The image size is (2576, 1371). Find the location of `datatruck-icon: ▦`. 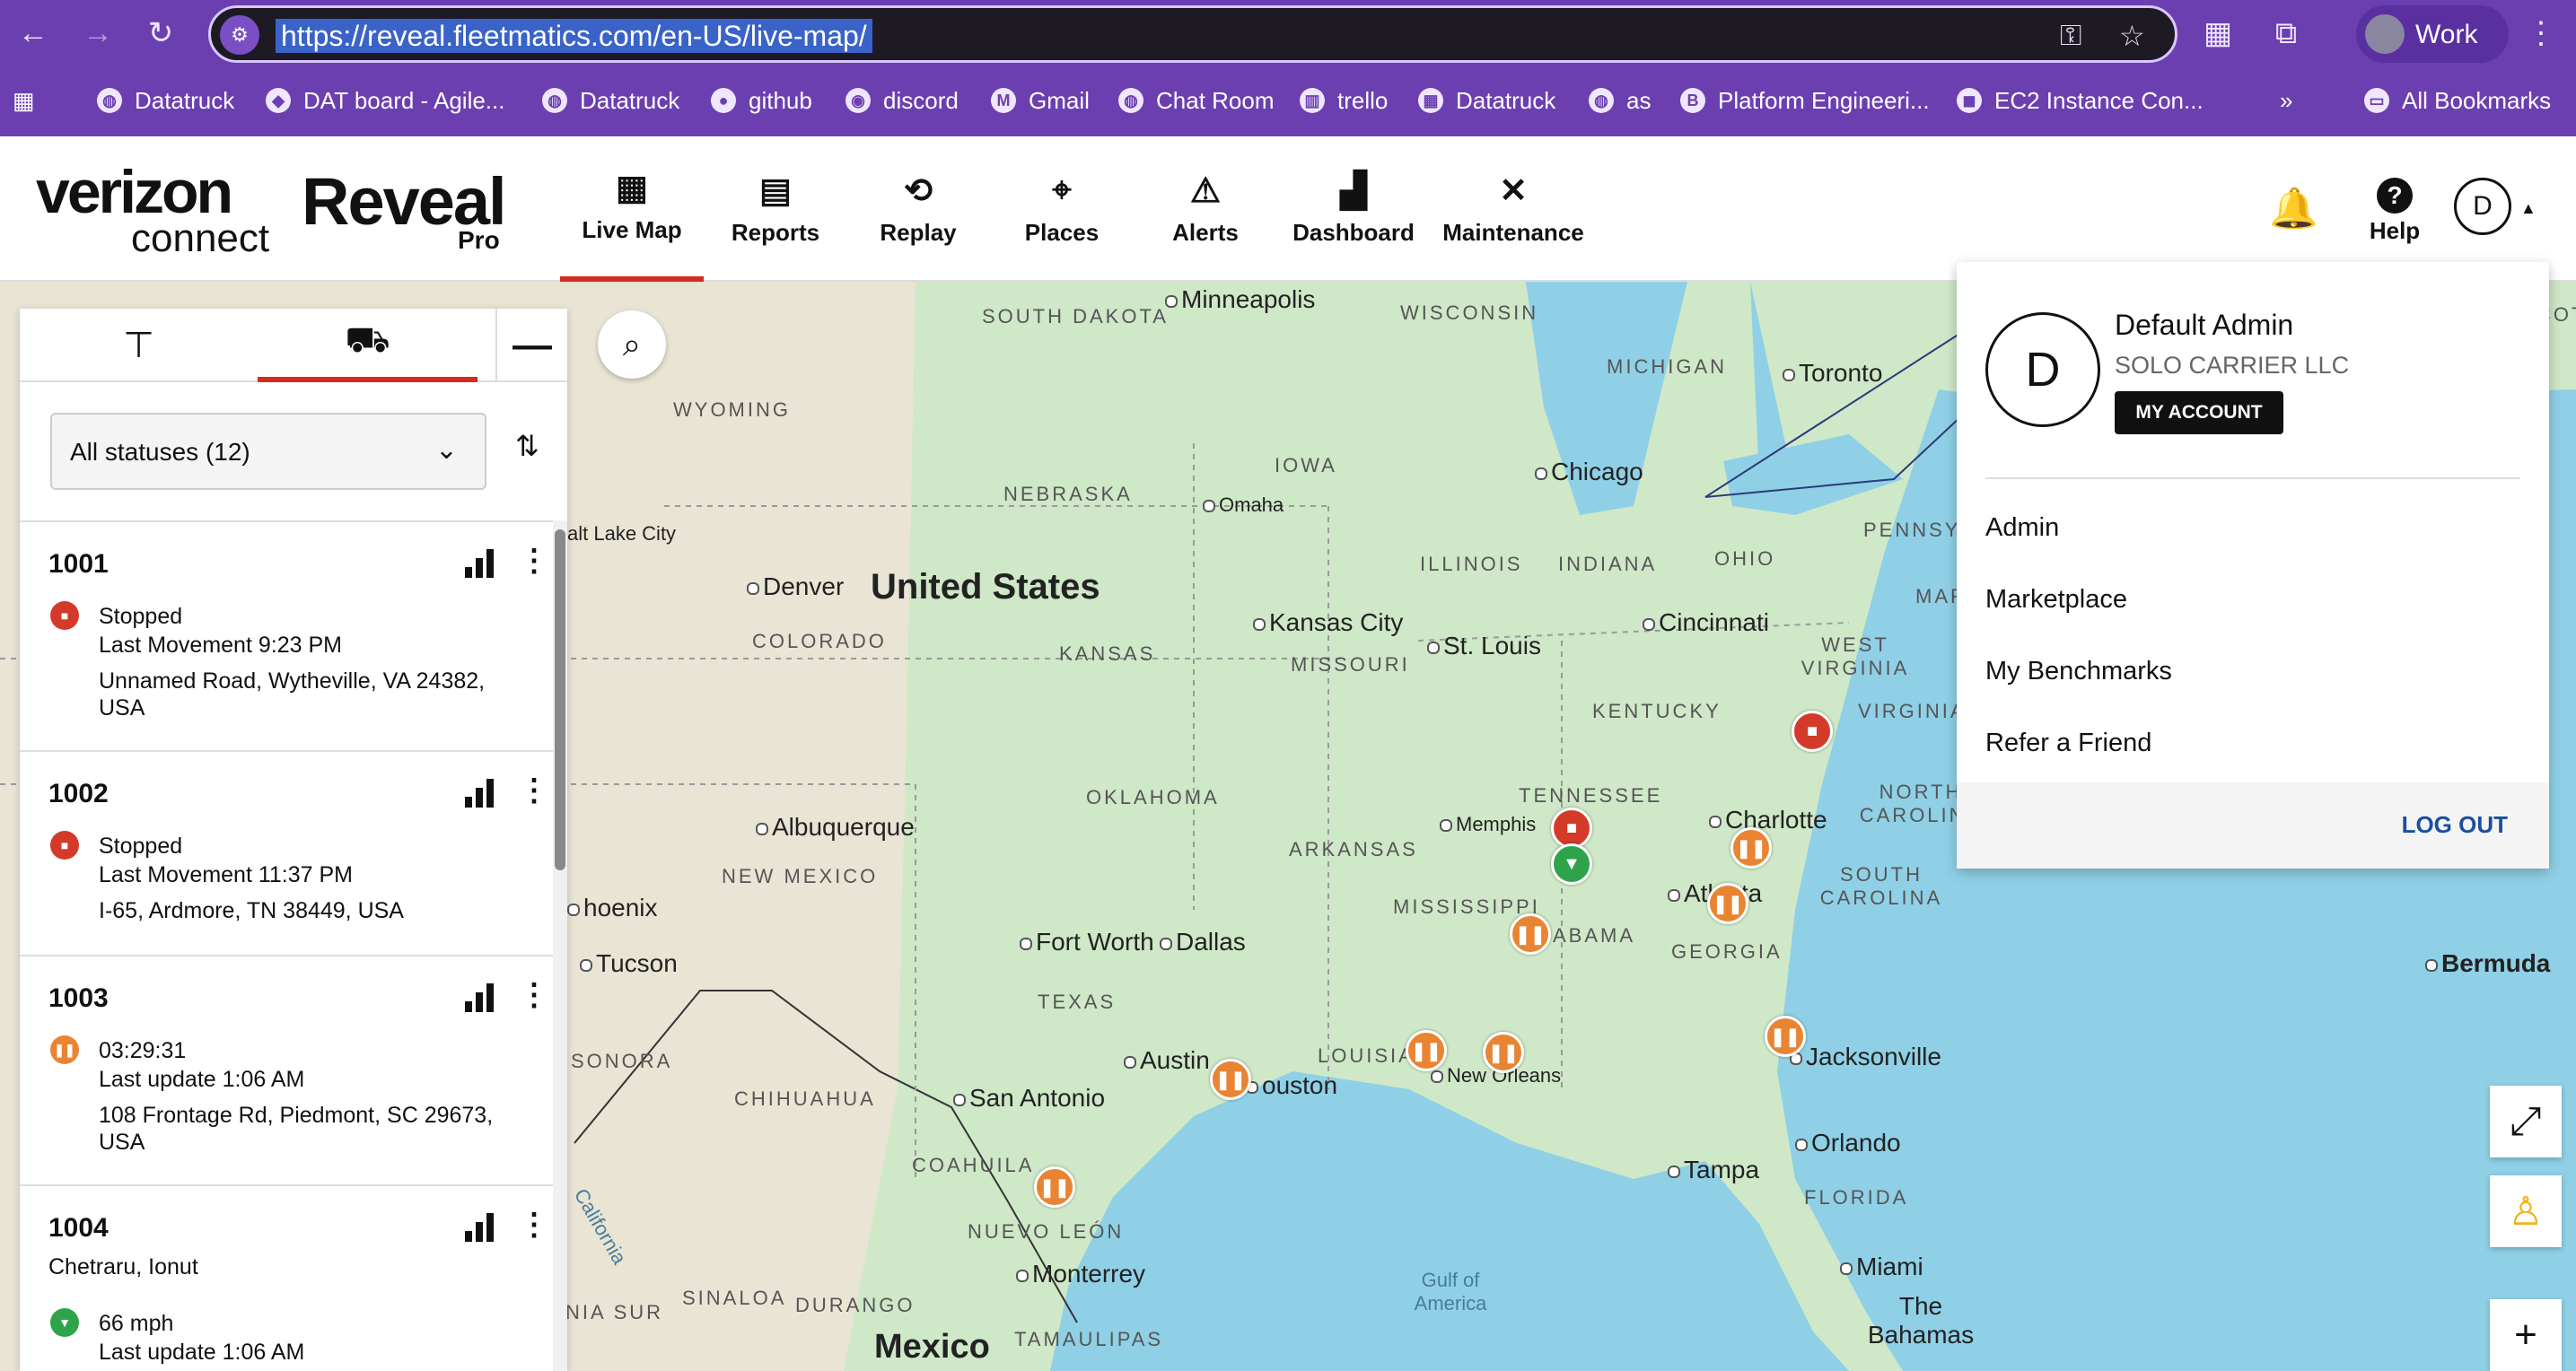

datatruck-icon: ▦ is located at coordinates (1430, 100).